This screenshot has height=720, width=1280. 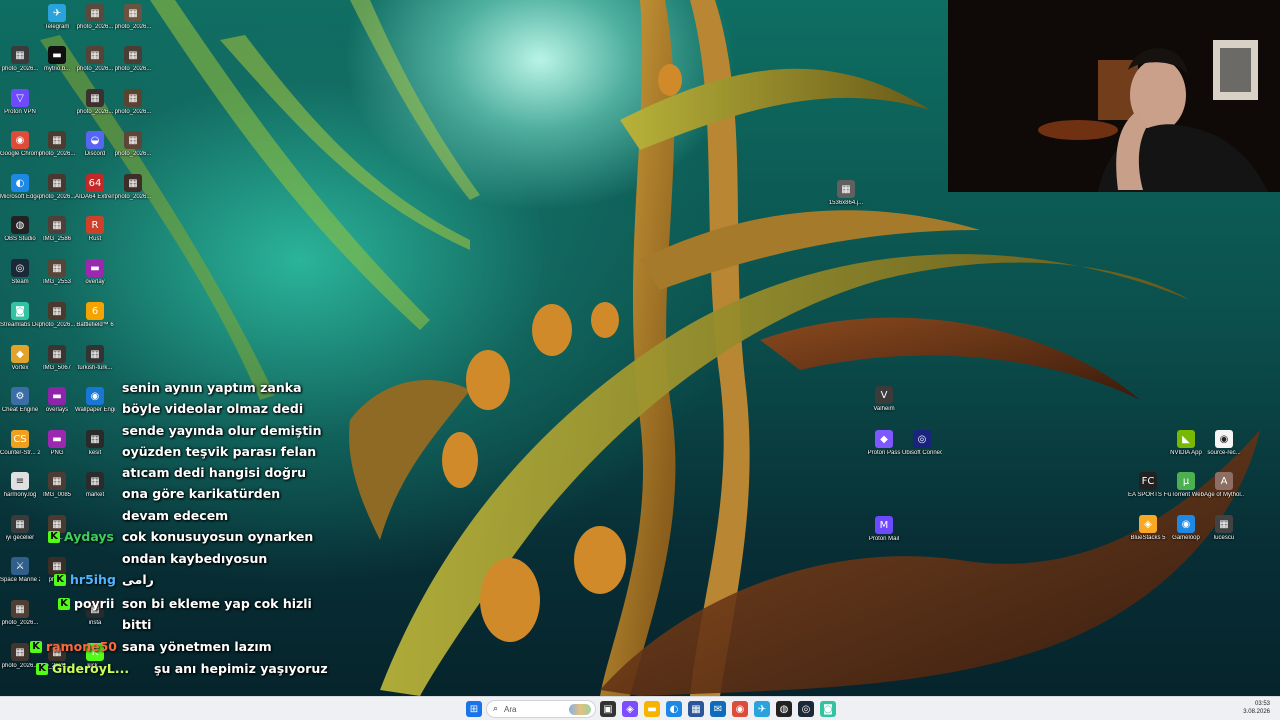 What do you see at coordinates (884, 443) in the screenshot?
I see `desktop-icon: ◆ Proton Pass` at bounding box center [884, 443].